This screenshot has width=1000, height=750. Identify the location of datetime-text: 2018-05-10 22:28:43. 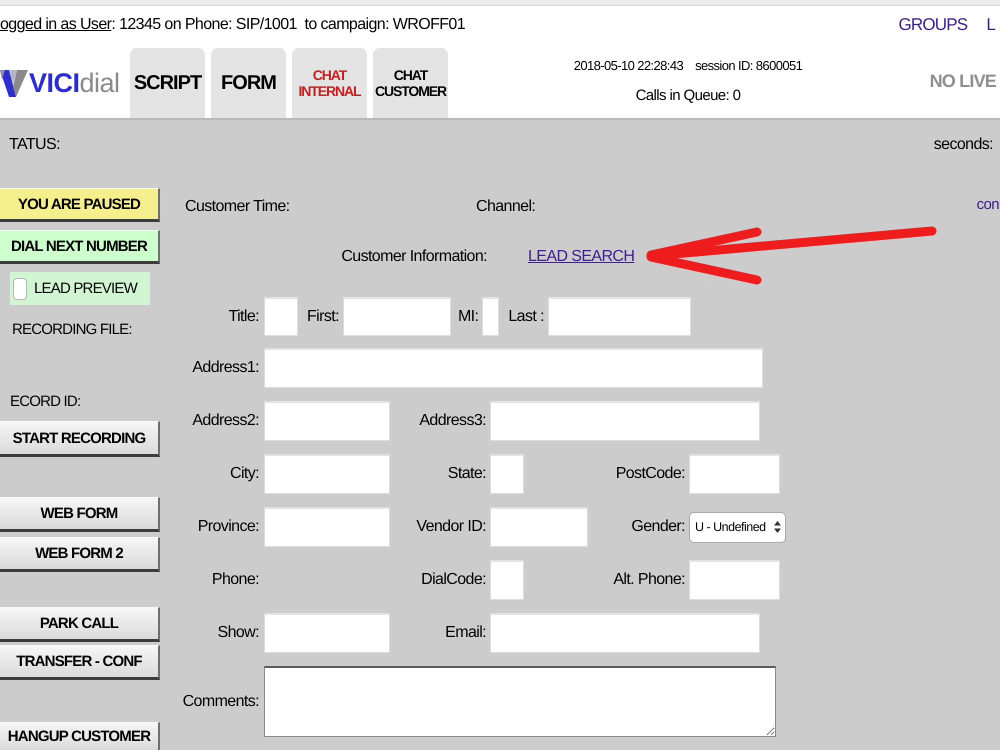
(629, 65).